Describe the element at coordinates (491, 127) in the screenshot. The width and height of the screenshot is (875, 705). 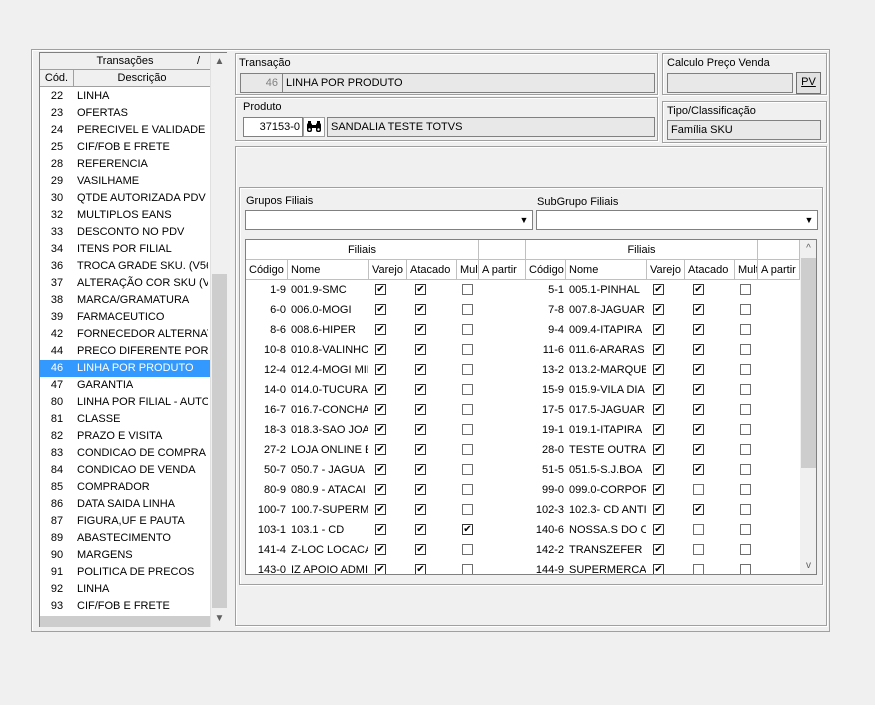
I see `produto-desc-field: SANDALIA TESTE TOTVS` at that location.